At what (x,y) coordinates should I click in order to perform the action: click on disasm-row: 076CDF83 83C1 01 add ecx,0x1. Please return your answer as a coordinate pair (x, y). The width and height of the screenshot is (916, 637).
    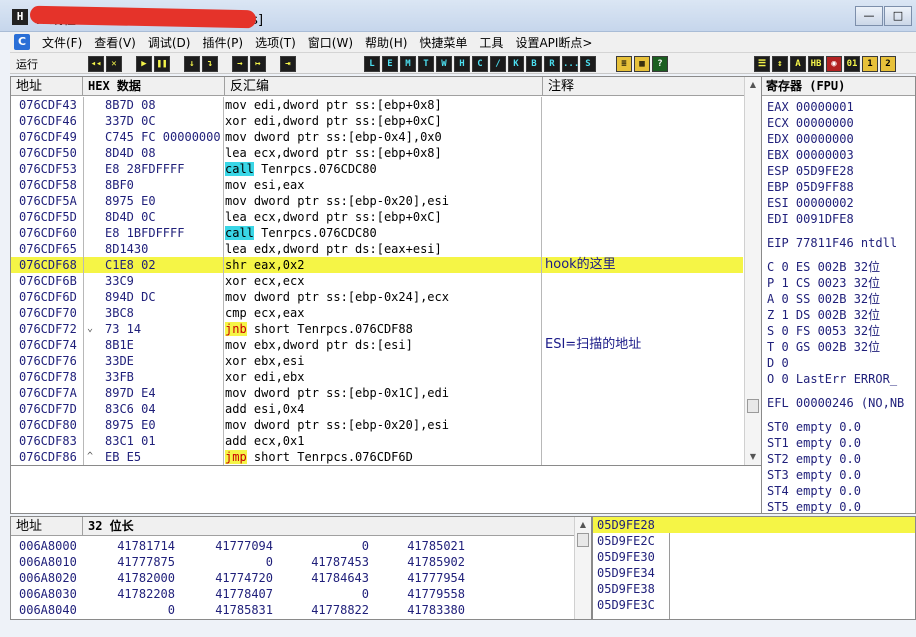
    Looking at the image, I should click on (377, 441).